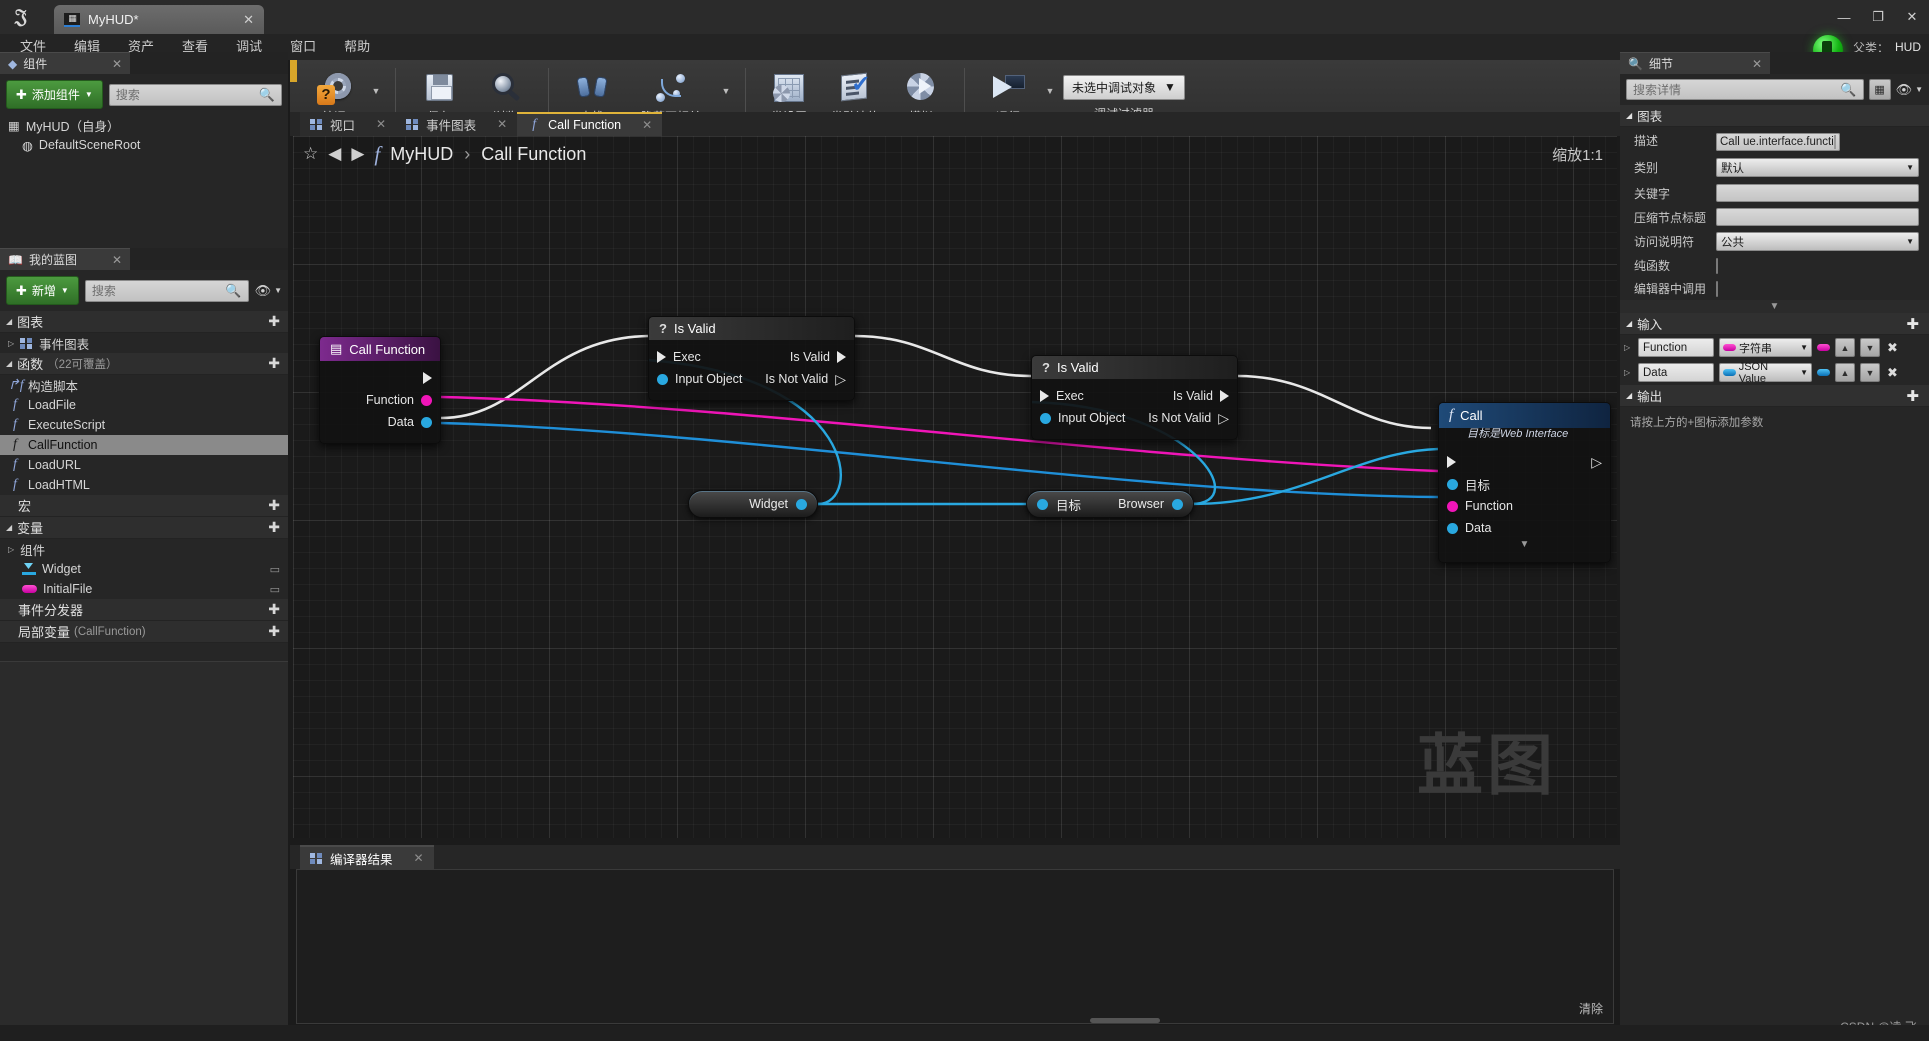 The width and height of the screenshot is (1929, 1041). Describe the element at coordinates (144, 610) in the screenshot. I see `section-event-dispatchers: 事件分发器 ✚` at that location.